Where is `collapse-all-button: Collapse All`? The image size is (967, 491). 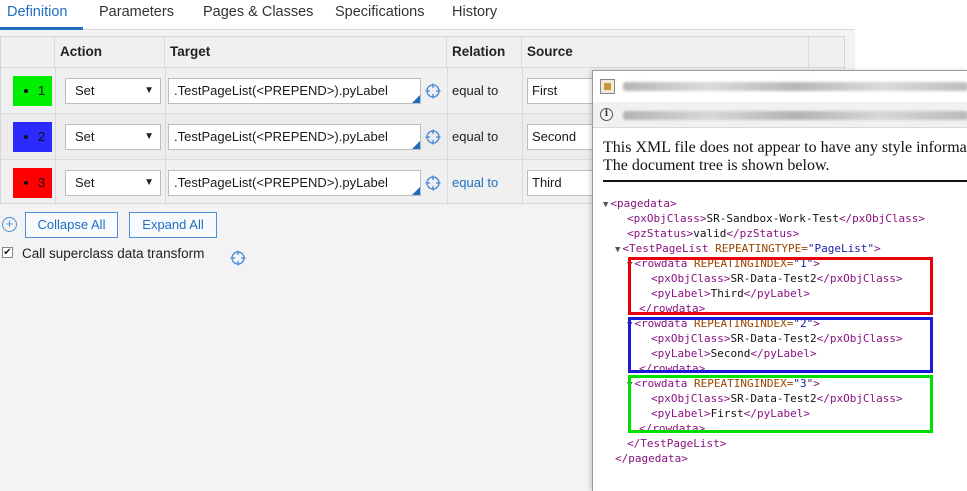
collapse-all-button: Collapse All is located at coordinates (71, 225).